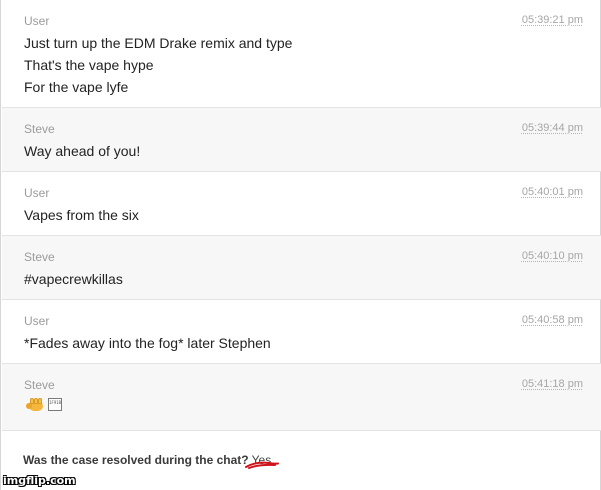  What do you see at coordinates (82, 151) in the screenshot?
I see `message-text-line: Way ahead of you!` at bounding box center [82, 151].